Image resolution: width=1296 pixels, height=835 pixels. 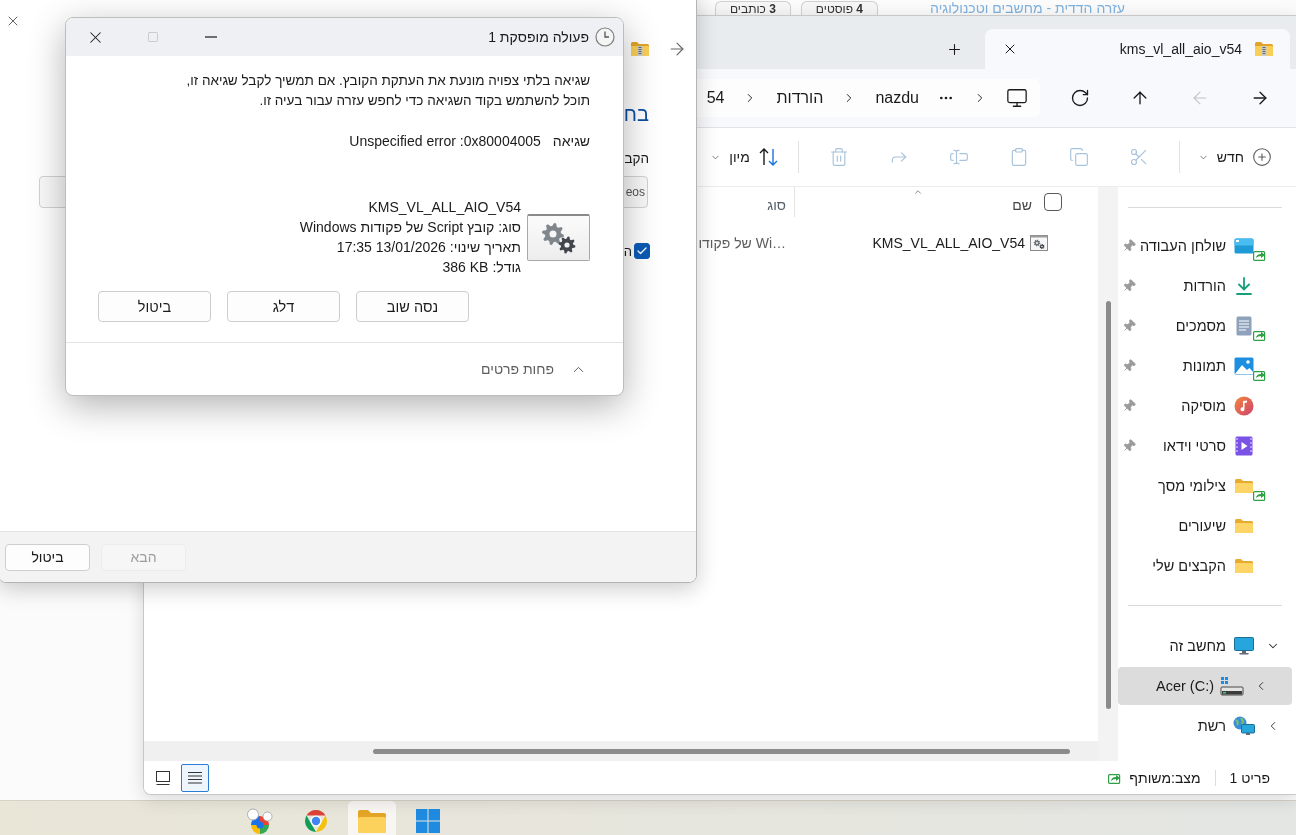 What do you see at coordinates (742, 243) in the screenshot?
I see `file-type-text: …Wi של פקודו` at bounding box center [742, 243].